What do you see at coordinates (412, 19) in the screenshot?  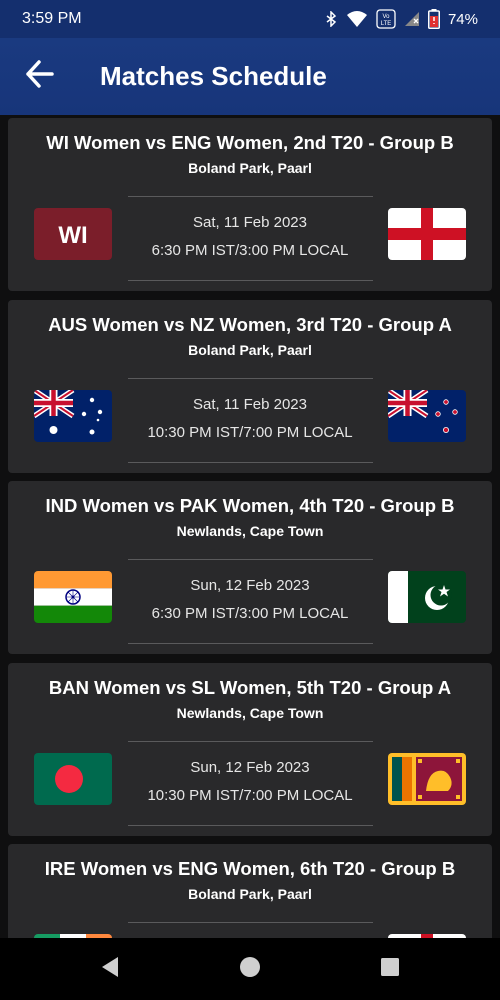 I see `signal-icon` at bounding box center [412, 19].